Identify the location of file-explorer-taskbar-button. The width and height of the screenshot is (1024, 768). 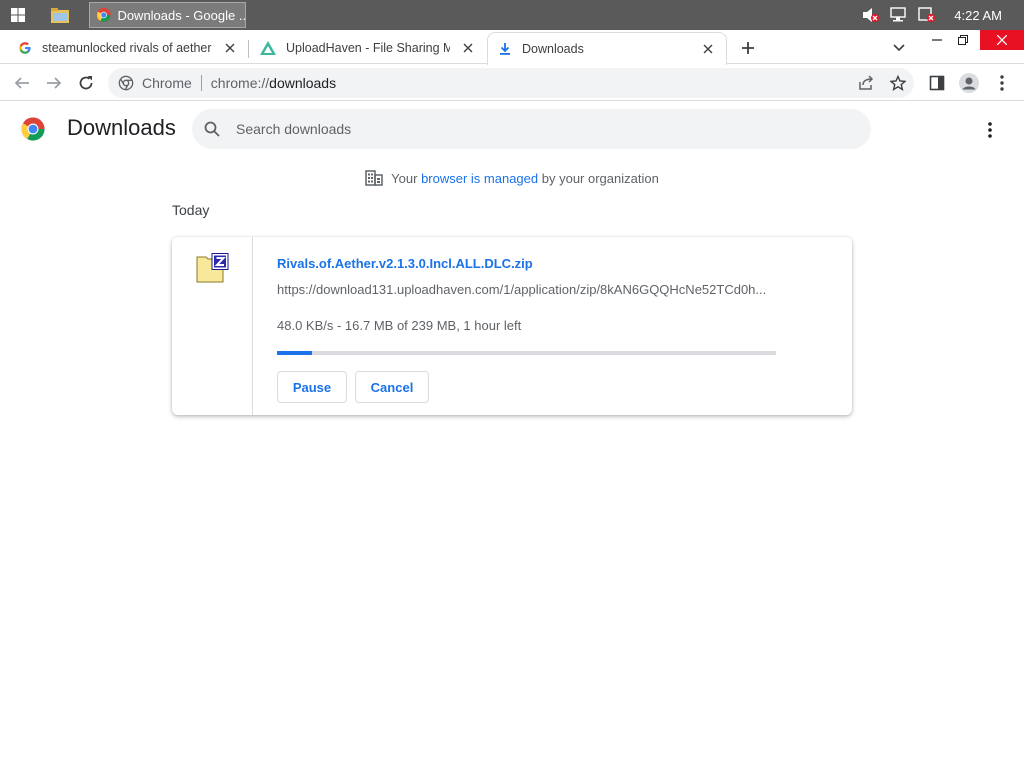
(60, 15).